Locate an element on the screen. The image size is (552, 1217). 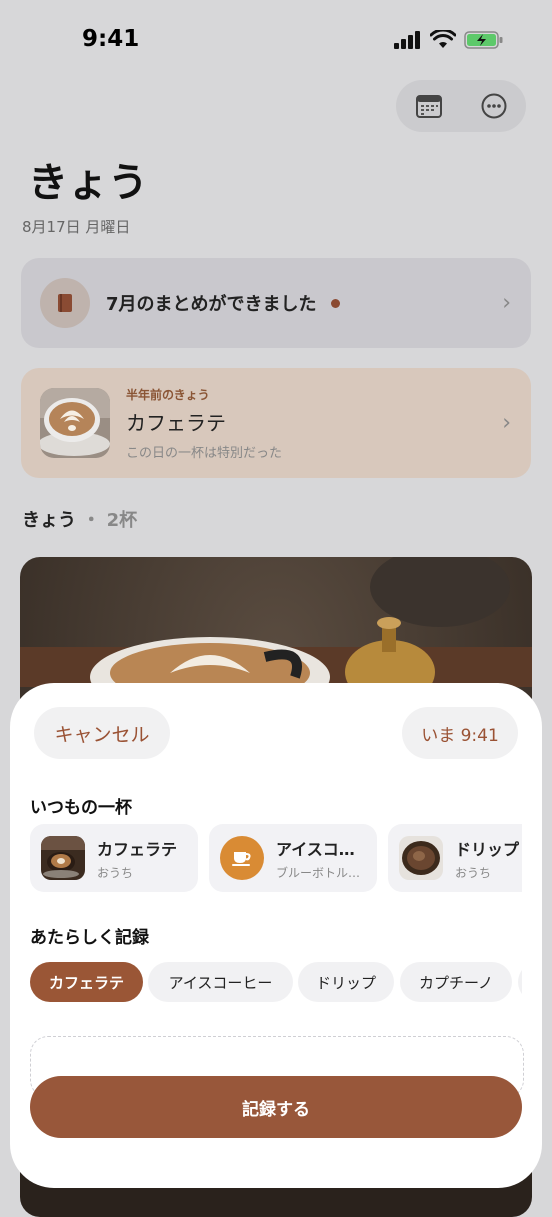
summary-icon-badge is located at coordinates (65, 303).